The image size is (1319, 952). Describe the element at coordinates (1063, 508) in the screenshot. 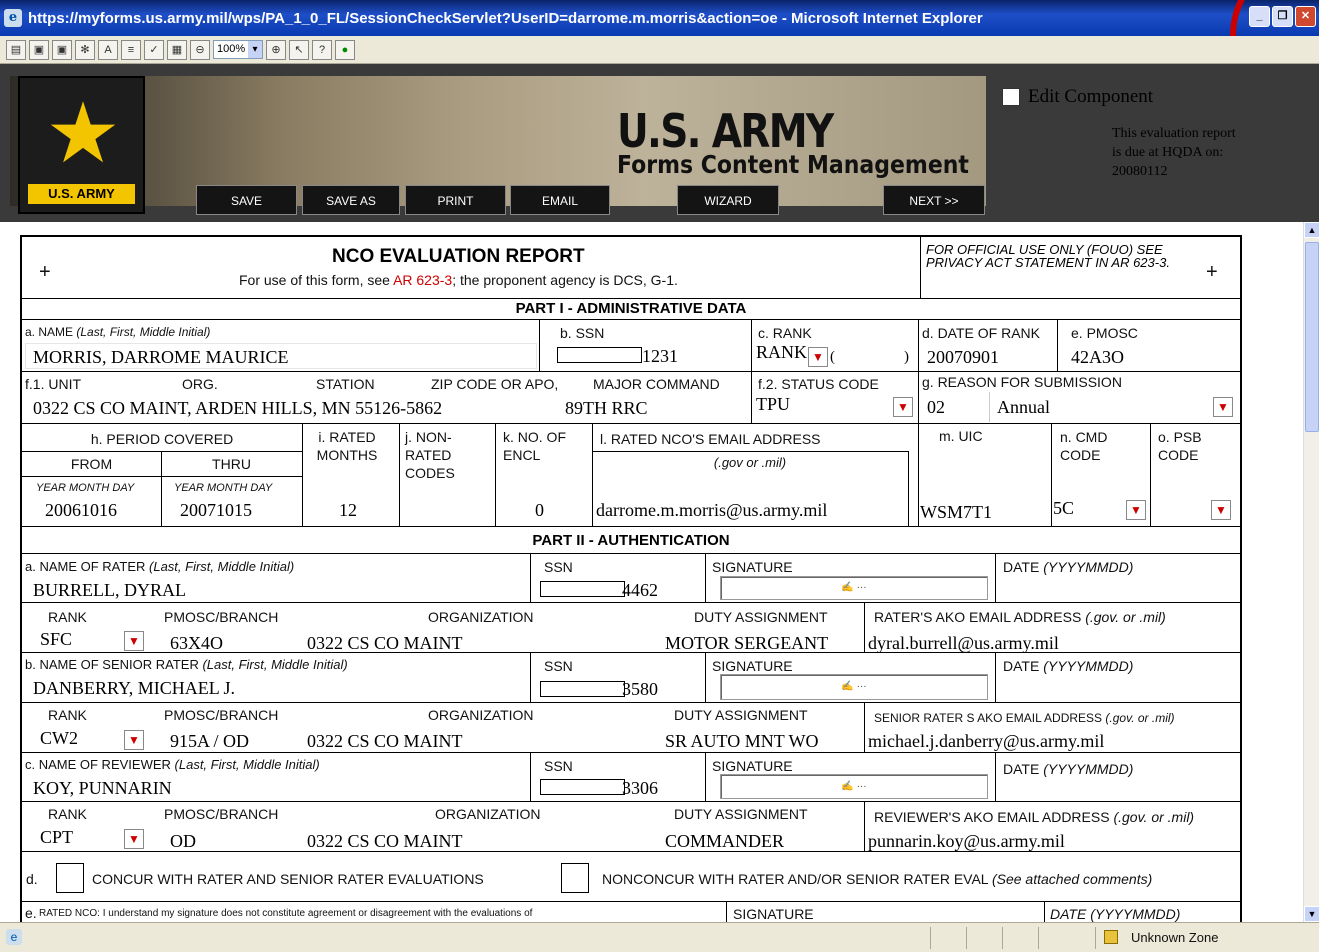

I see `cmd-code-field: 5C` at that location.